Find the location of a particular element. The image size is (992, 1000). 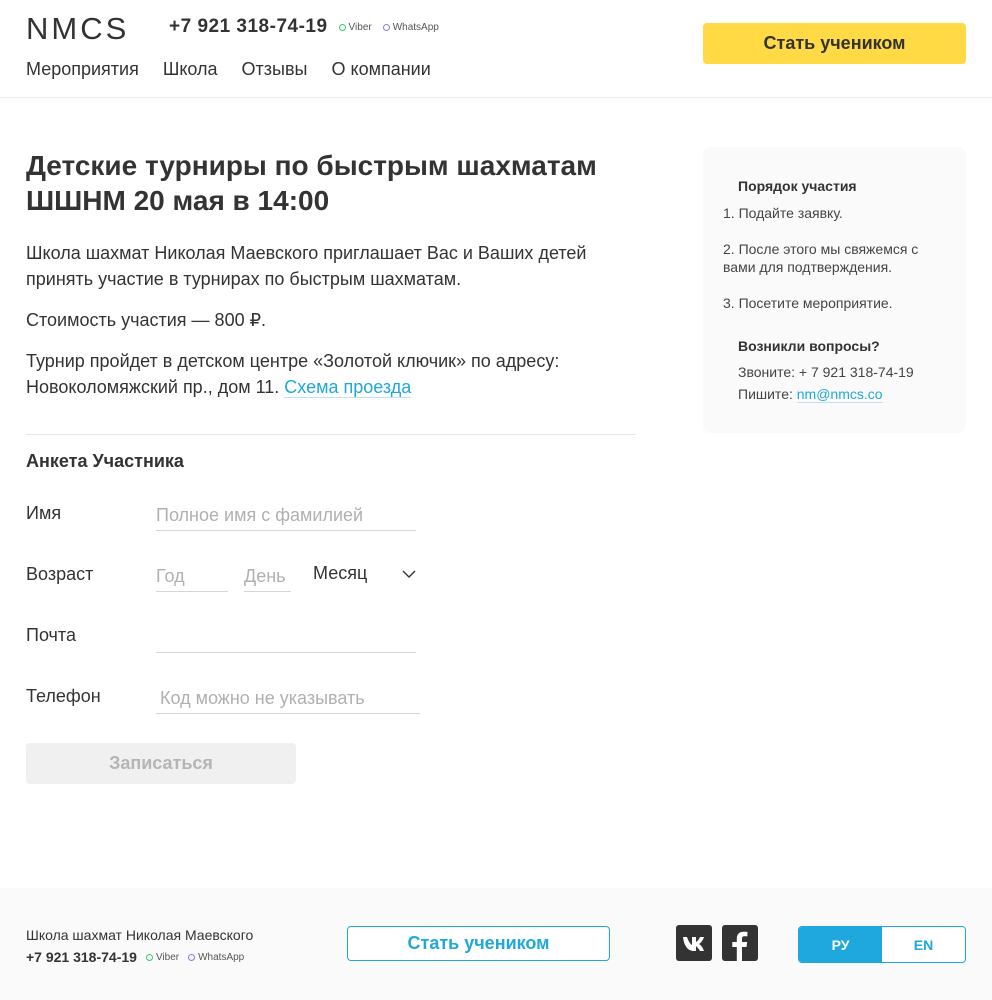

step-1: 1. Подайте заявку. is located at coordinates (783, 213).